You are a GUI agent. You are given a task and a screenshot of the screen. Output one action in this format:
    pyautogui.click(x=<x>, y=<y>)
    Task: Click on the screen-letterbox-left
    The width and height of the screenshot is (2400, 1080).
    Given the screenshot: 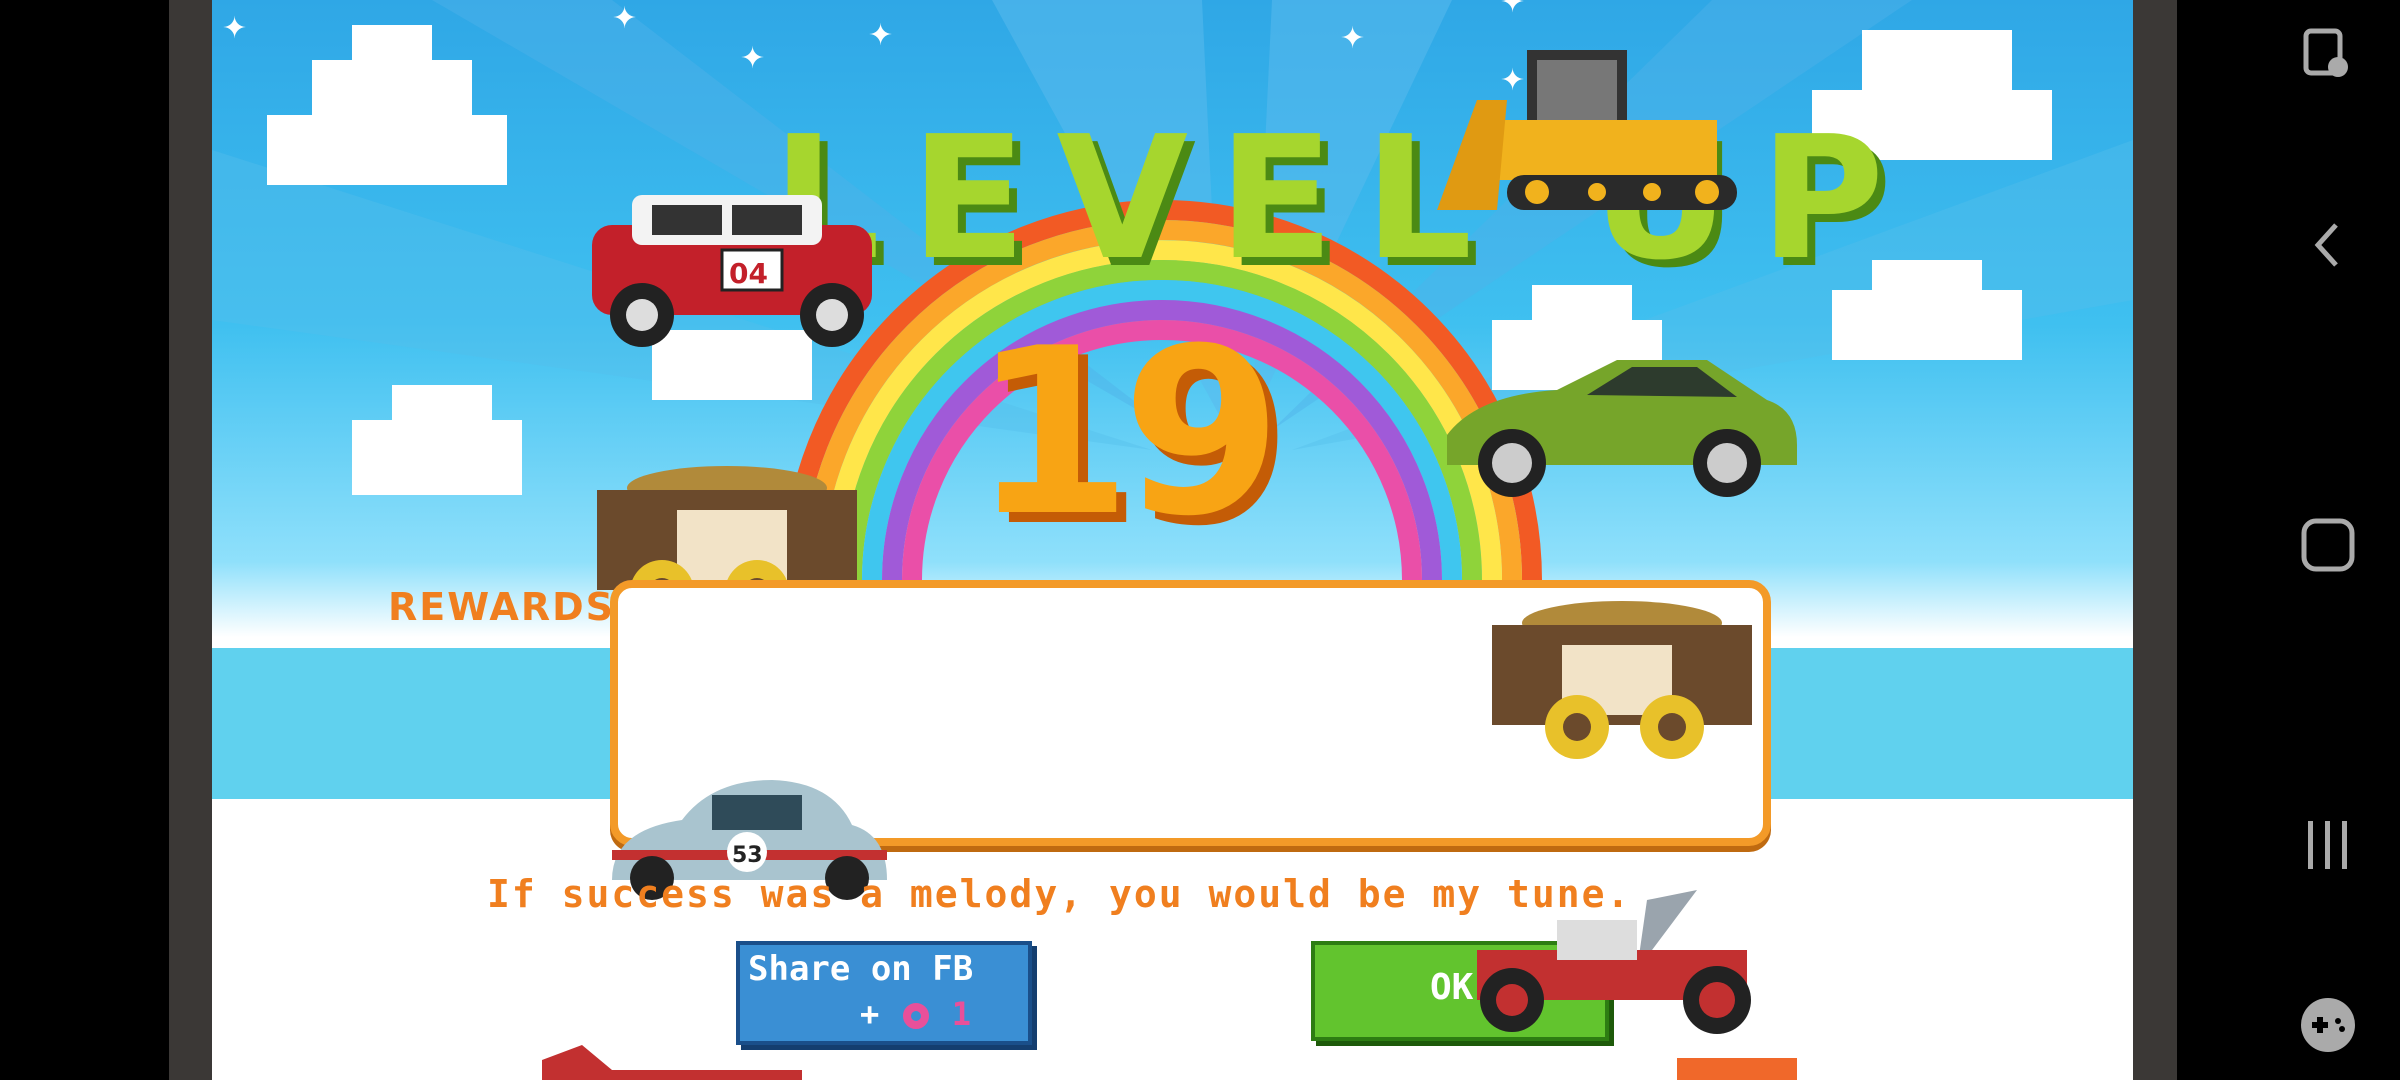 What is the action you would take?
    pyautogui.click(x=84, y=540)
    